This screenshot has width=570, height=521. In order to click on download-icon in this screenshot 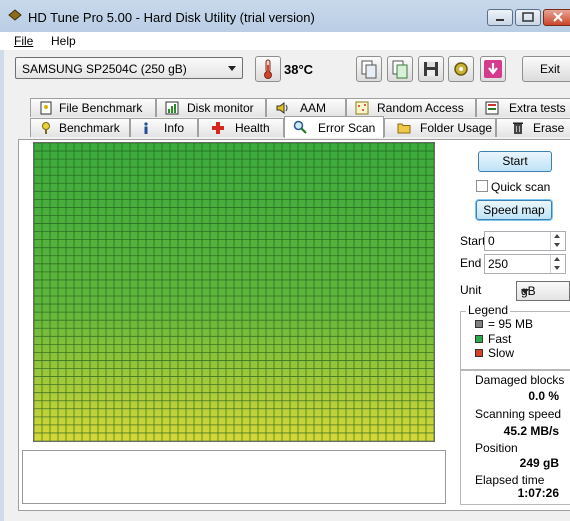, I will do `click(493, 69)`.